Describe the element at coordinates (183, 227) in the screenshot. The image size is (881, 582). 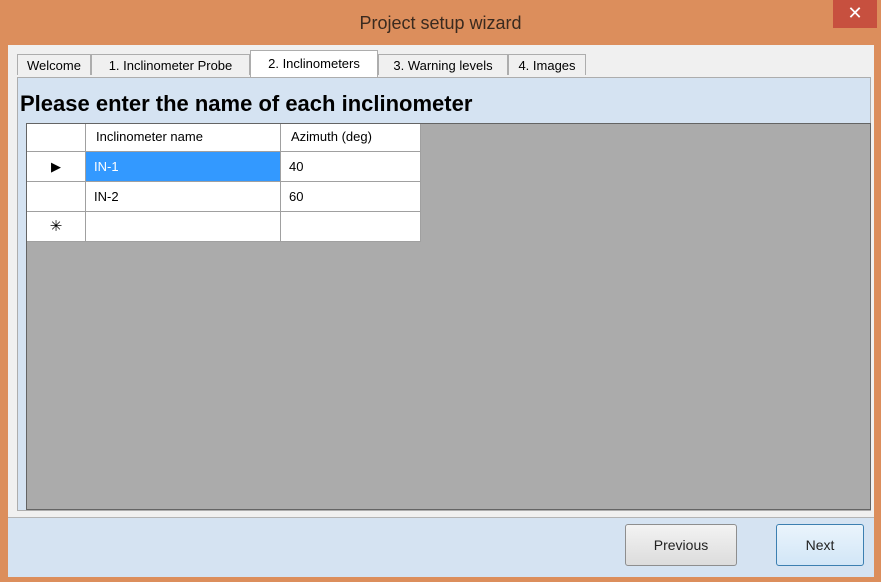
I see `cell-inclinometer-name-new` at that location.